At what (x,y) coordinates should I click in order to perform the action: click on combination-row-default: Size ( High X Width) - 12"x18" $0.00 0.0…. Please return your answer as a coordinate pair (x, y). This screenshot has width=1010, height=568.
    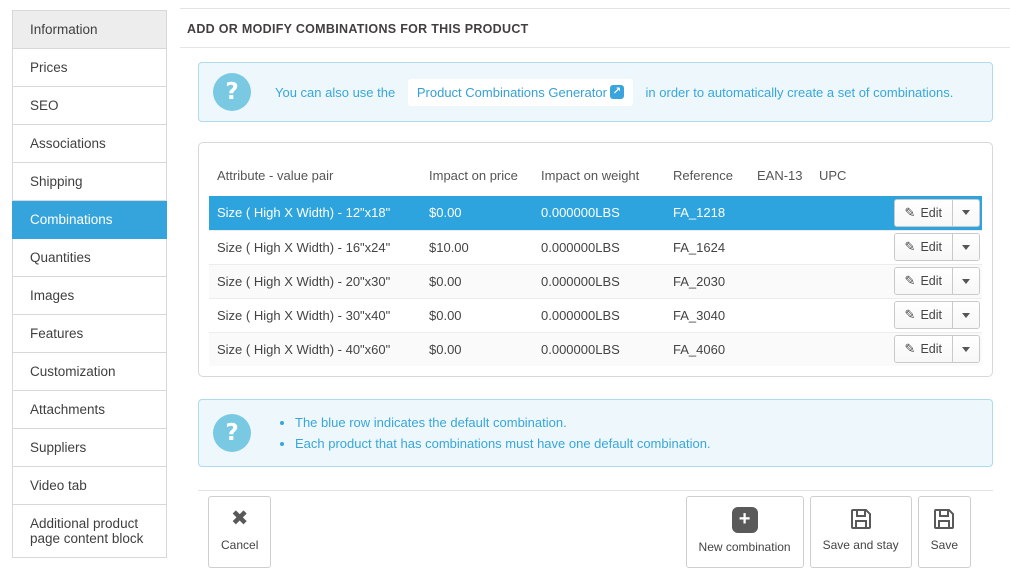
    Looking at the image, I should click on (595, 213).